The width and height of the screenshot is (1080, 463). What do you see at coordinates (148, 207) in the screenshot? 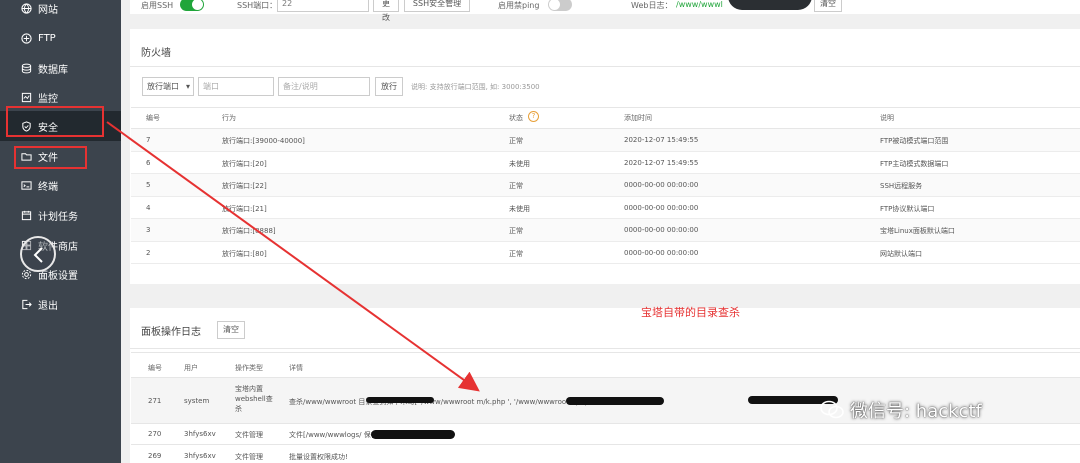
I see `row-id: 4` at bounding box center [148, 207].